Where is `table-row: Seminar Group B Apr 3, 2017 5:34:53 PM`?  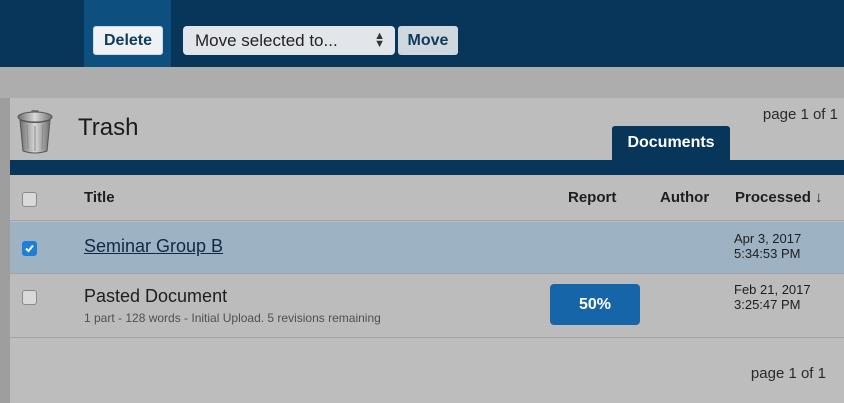 table-row: Seminar Group B Apr 3, 2017 5:34:53 PM is located at coordinates (427, 248).